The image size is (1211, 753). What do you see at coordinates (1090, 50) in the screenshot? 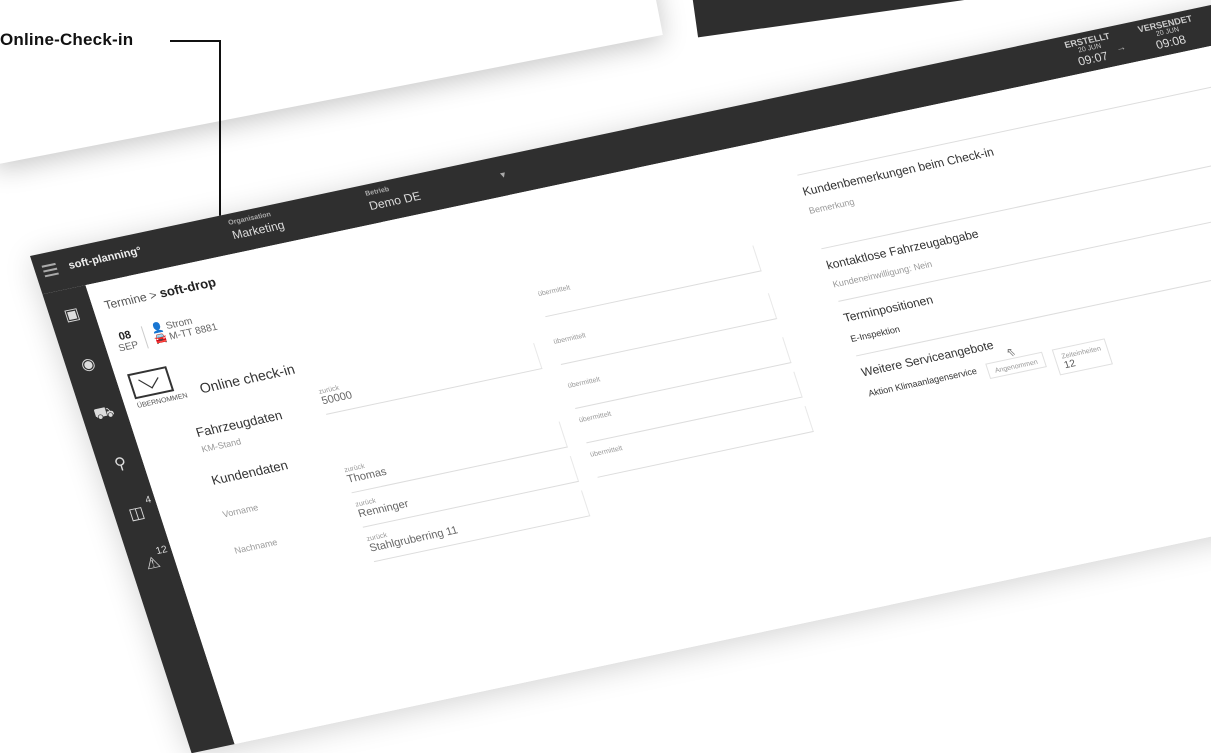
I see `created-info: ERSTELLT 20 JUN 09:07` at bounding box center [1090, 50].